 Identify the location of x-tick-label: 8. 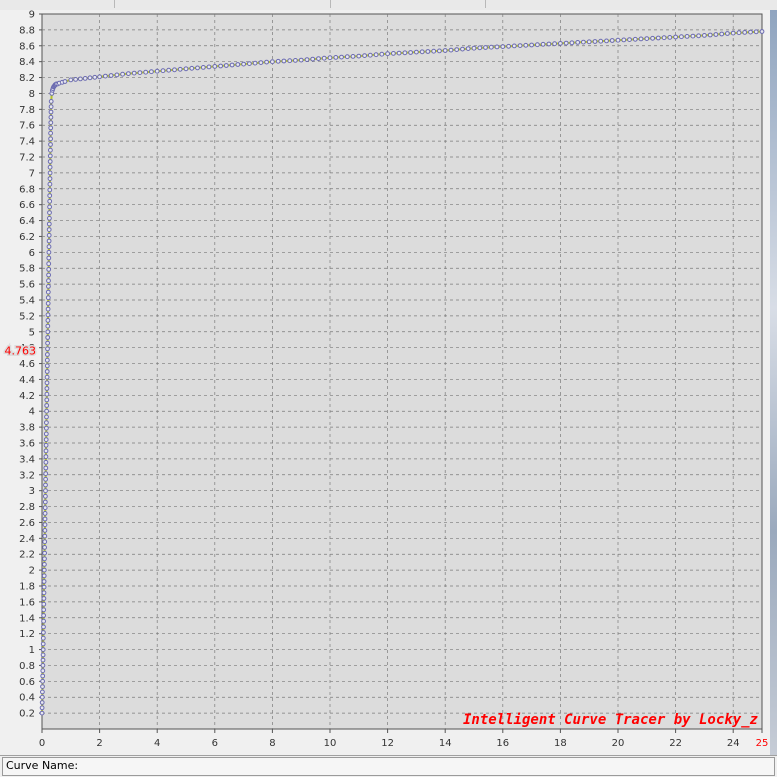
(272, 743).